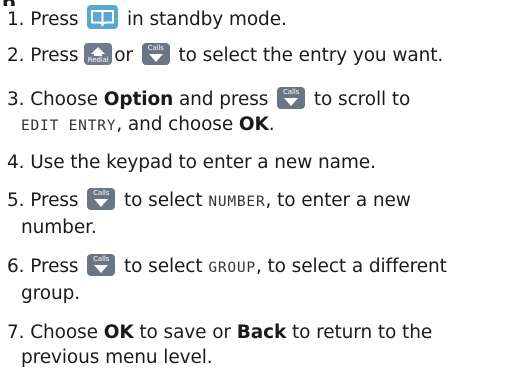 Image resolution: width=519 pixels, height=390 pixels. I want to click on menu-option-text: EDIT ENTRY, so click(69, 126).